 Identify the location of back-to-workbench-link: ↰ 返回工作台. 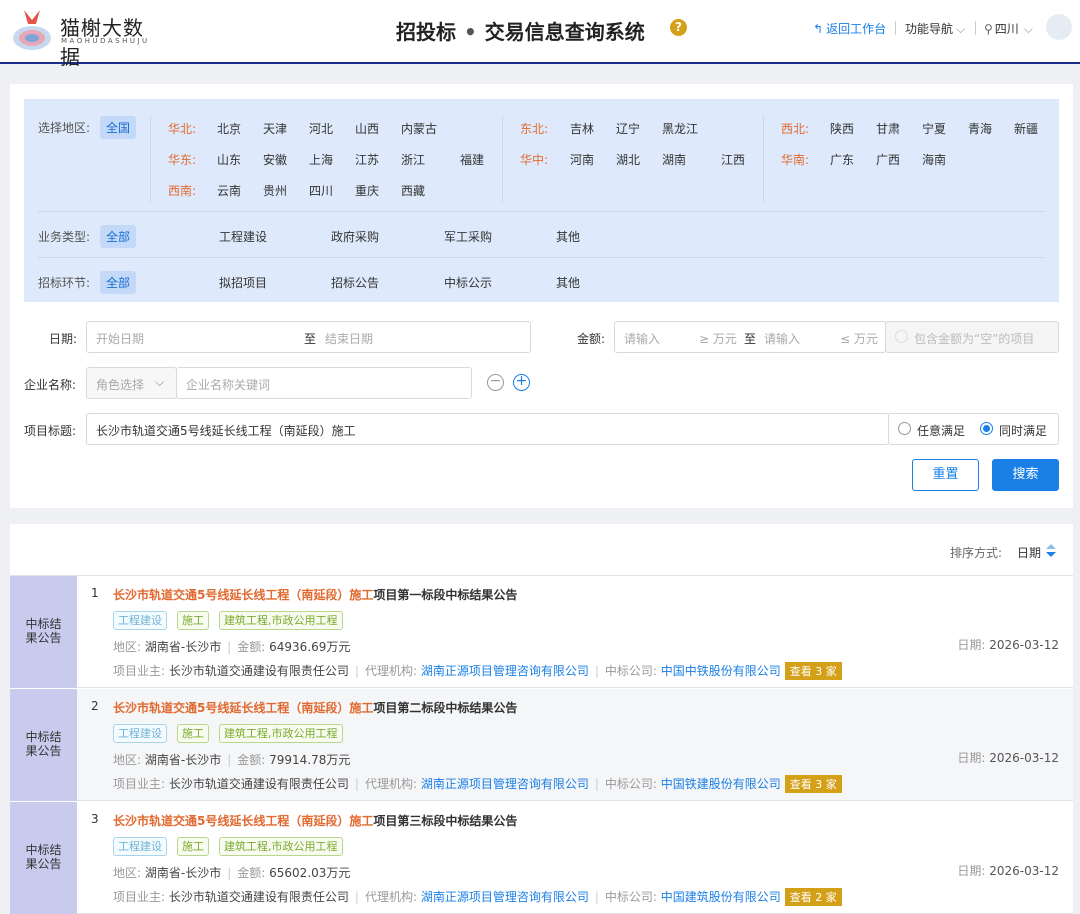
(849, 28).